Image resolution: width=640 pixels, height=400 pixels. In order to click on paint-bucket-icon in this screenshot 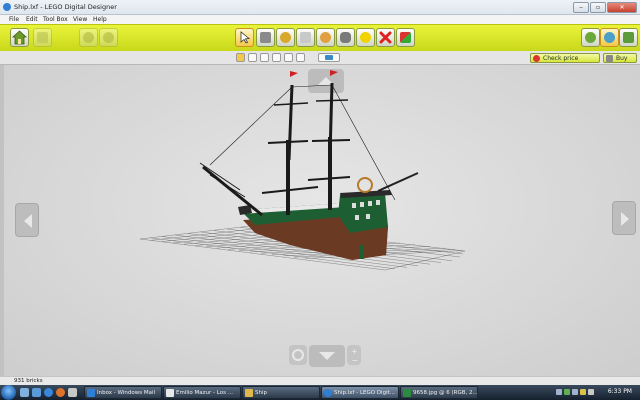, I will do `click(345, 37)`.